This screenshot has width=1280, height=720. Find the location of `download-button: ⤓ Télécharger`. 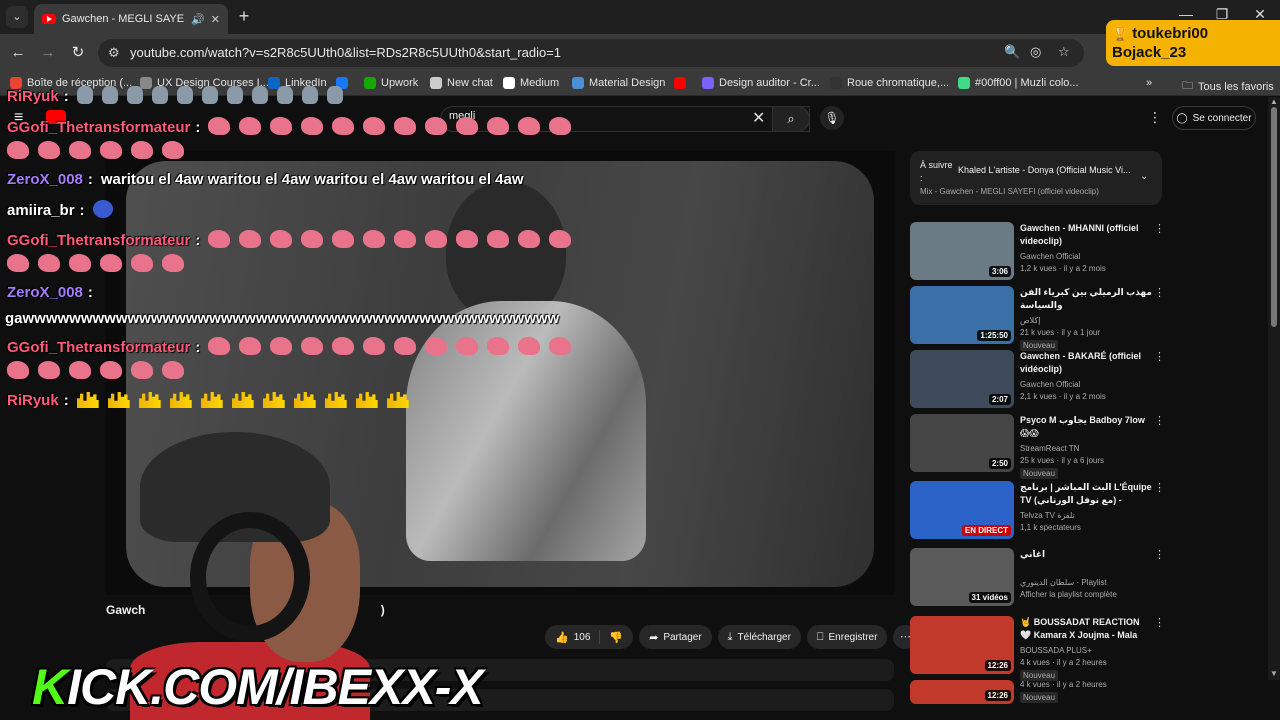

download-button: ⤓ Télécharger is located at coordinates (759, 637).